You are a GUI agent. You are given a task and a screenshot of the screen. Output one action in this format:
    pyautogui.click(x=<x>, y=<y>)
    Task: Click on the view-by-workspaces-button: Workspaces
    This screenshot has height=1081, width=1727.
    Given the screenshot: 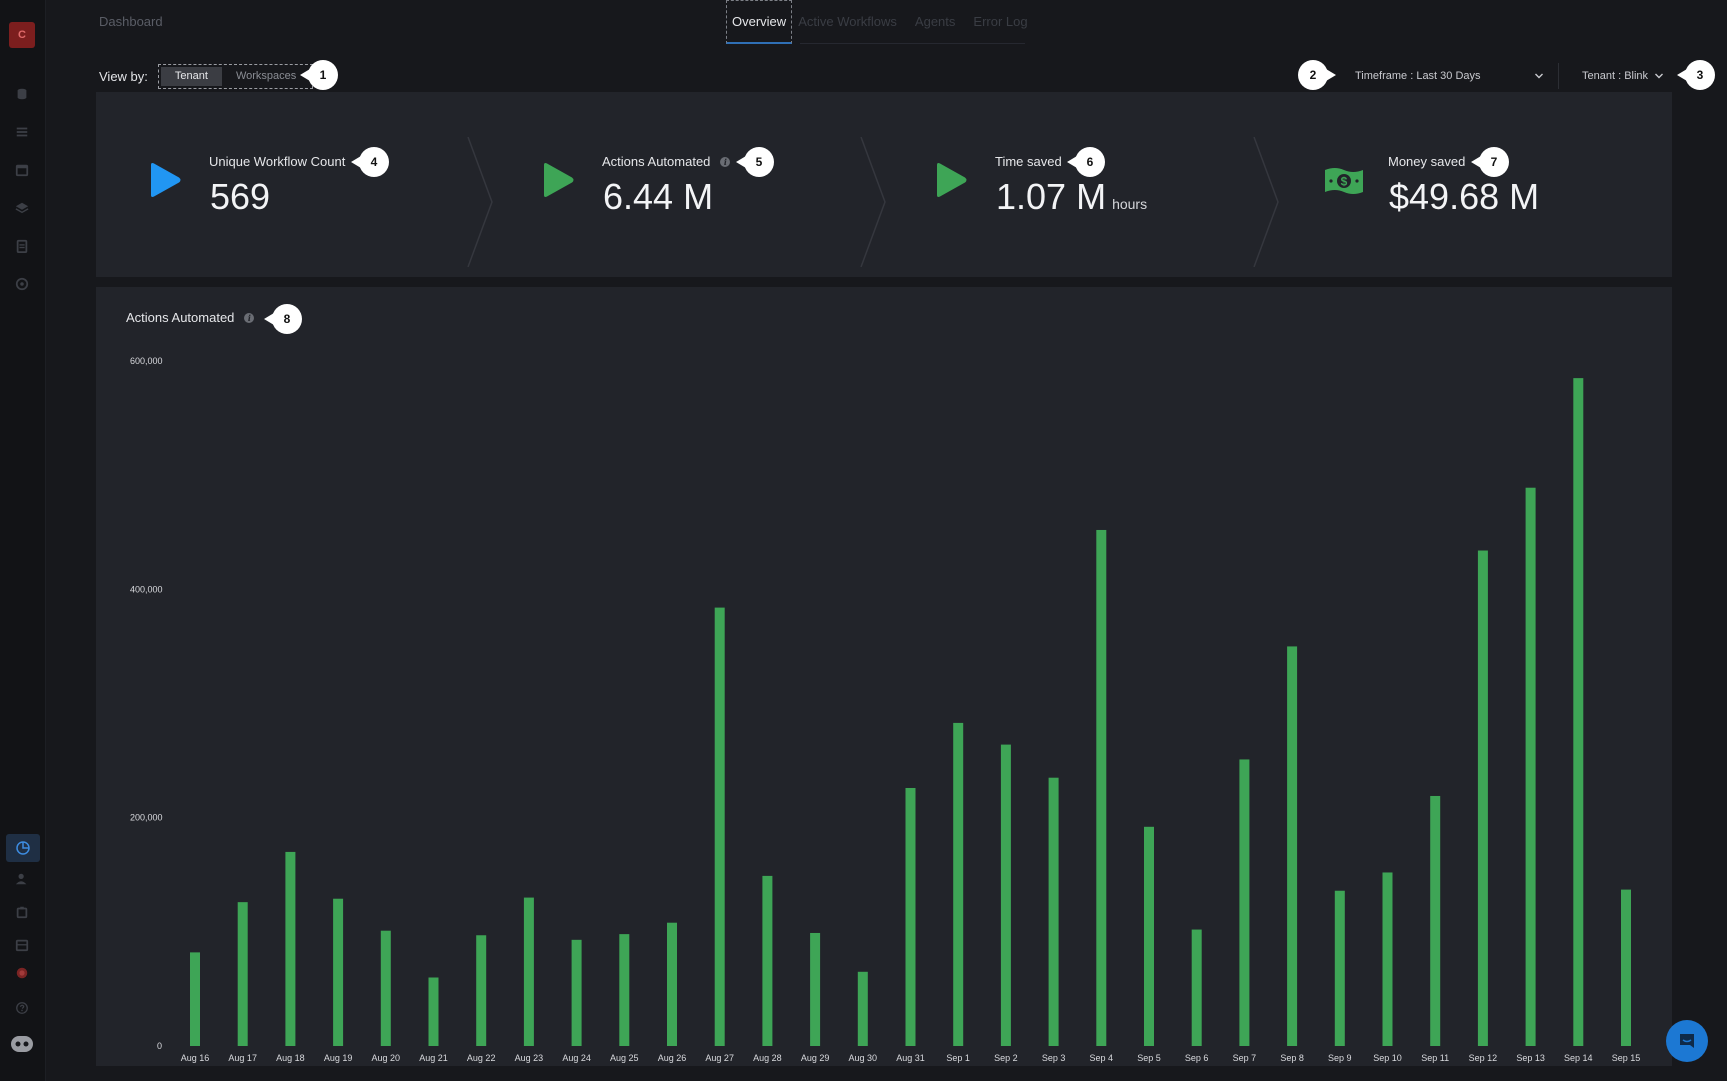 What is the action you would take?
    pyautogui.click(x=266, y=76)
    